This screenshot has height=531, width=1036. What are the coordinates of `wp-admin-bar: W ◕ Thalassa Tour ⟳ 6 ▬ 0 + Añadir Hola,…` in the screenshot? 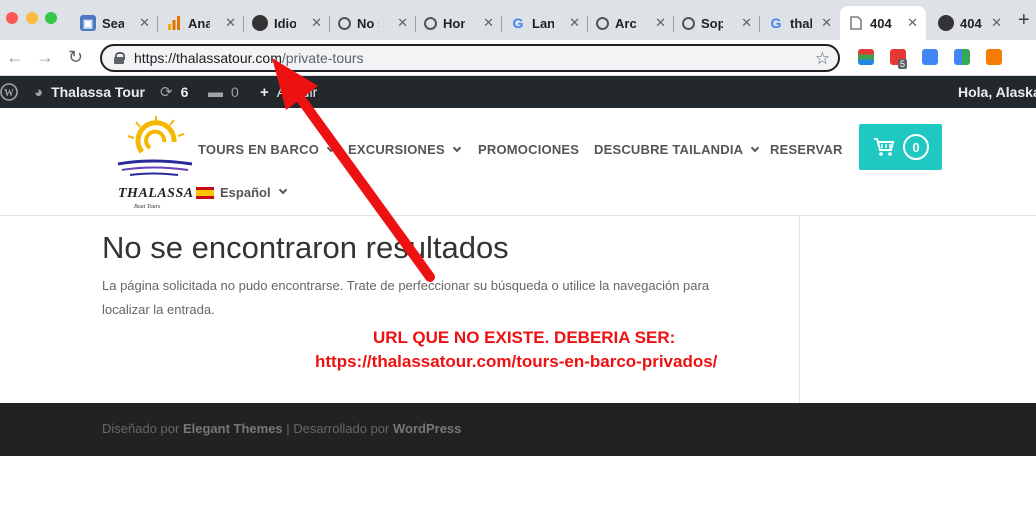 It's located at (518, 92).